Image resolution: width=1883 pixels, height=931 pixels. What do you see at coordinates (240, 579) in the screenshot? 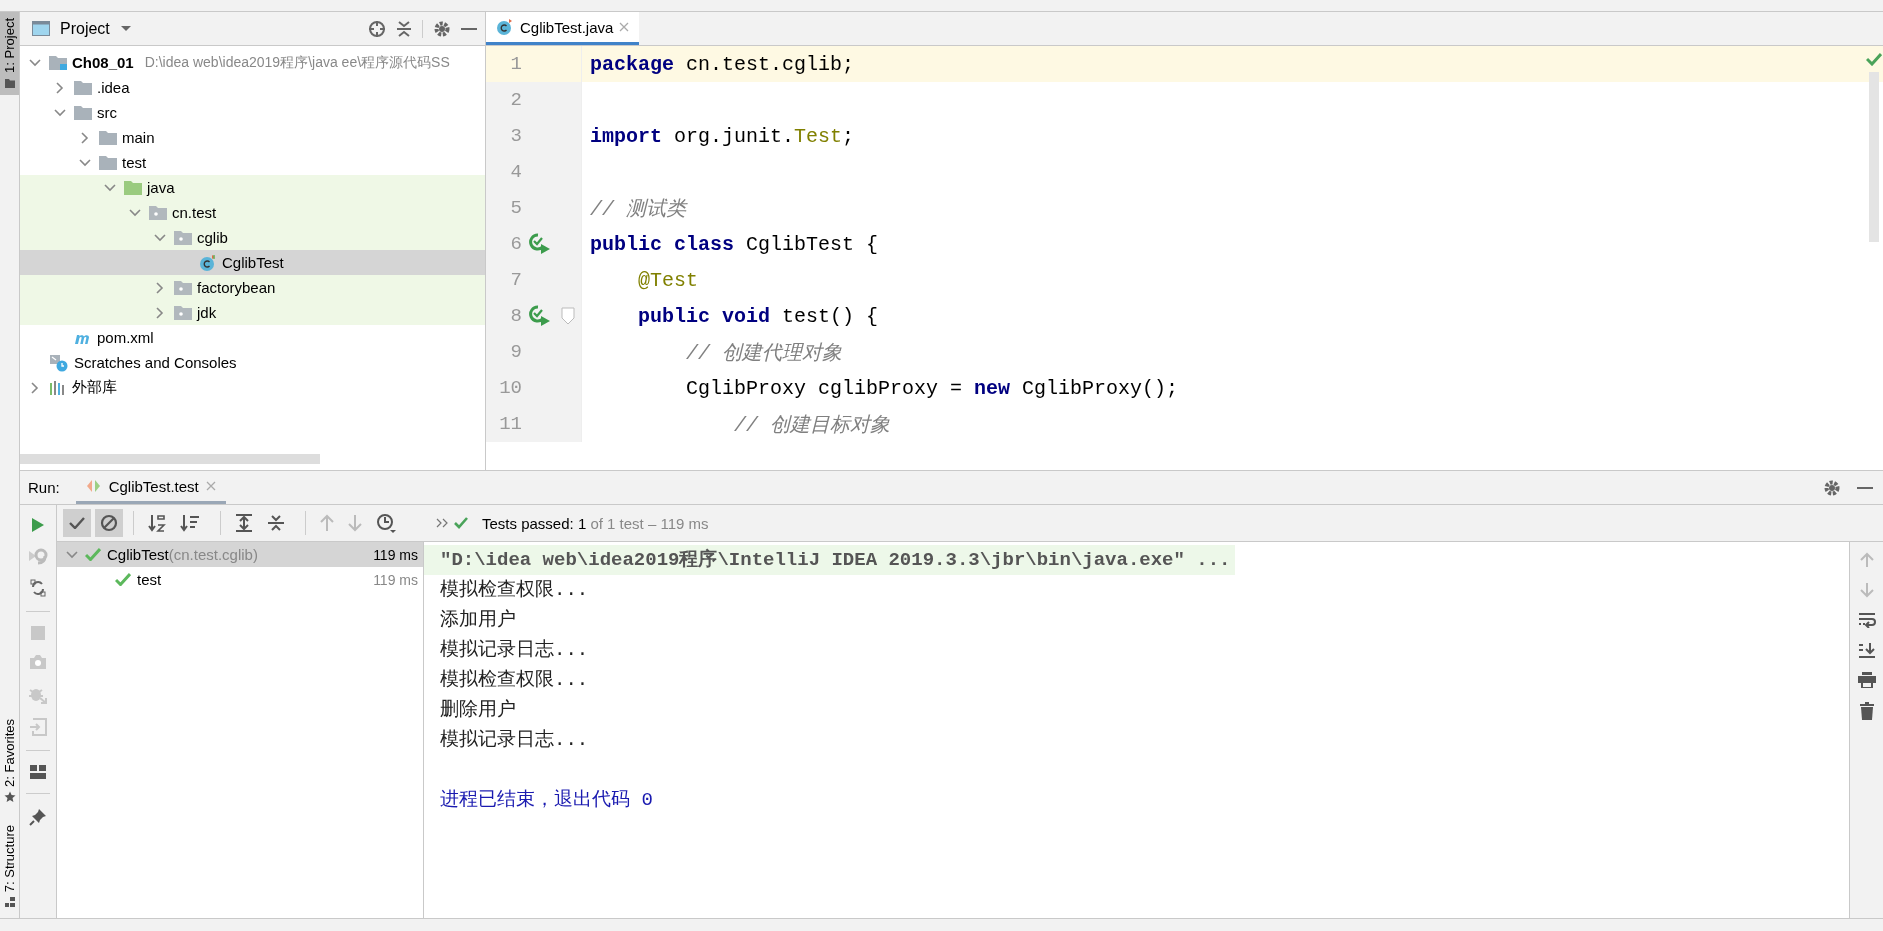
I see `test-item: test 119 ms` at bounding box center [240, 579].